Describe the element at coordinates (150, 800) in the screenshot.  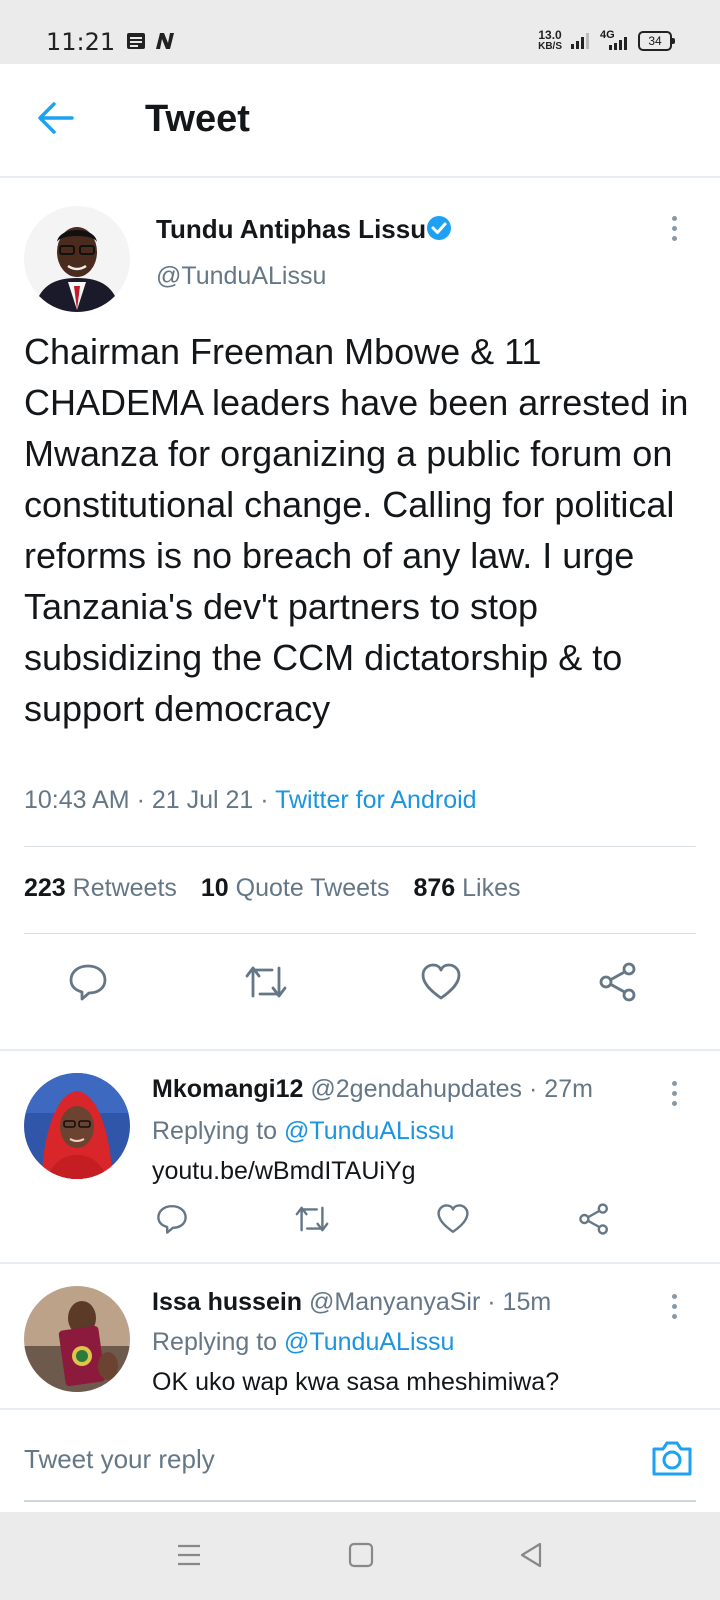
I see `tweet-timestamp: 10:43 AM · 21 Jul 21 ·` at that location.